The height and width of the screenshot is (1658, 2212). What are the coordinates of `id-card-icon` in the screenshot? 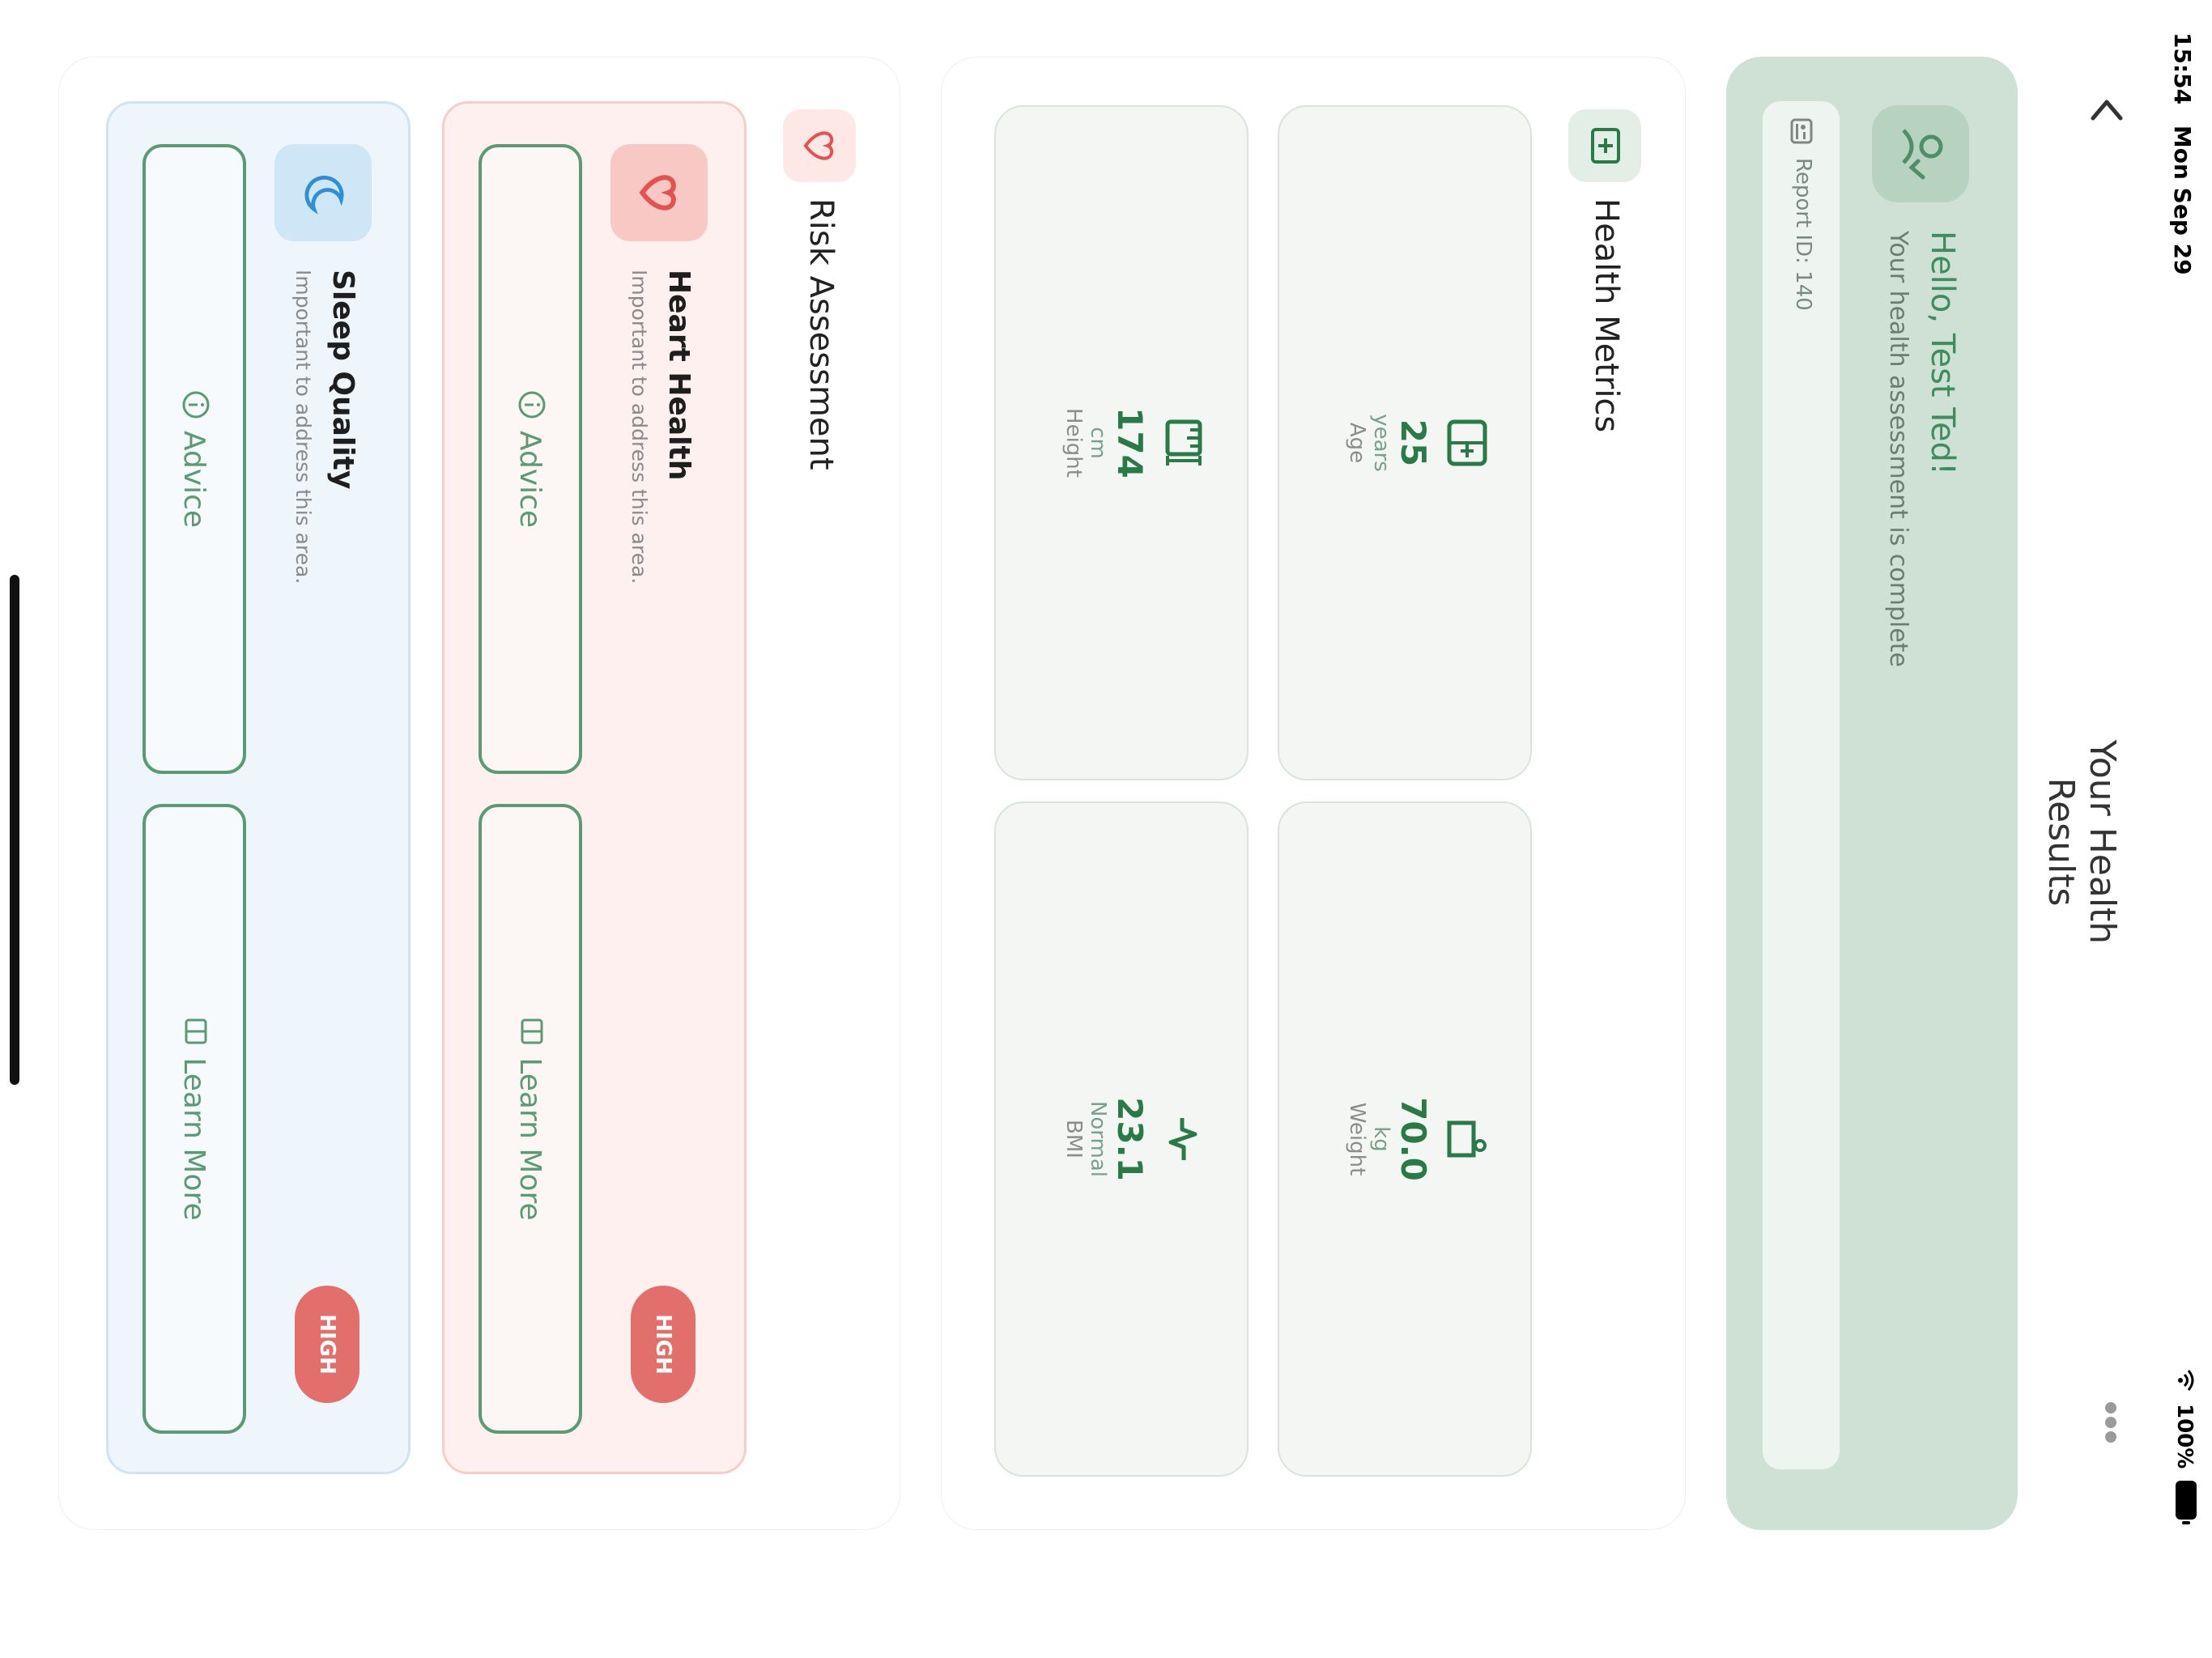 It's located at (1799, 131).